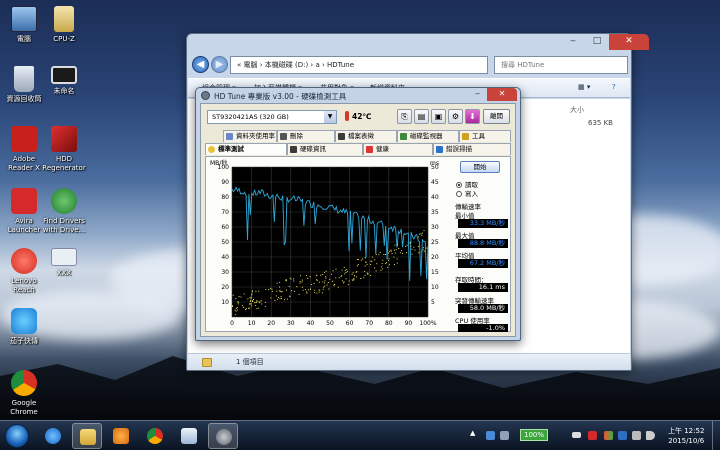  I want to click on copy-icon: ⎘, so click(404, 116).